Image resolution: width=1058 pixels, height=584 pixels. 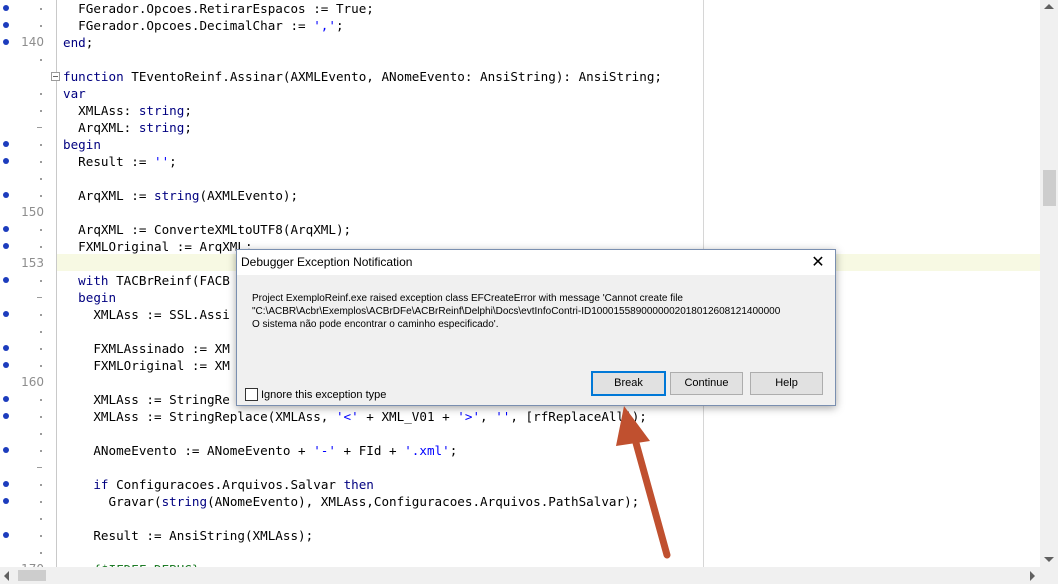 What do you see at coordinates (706, 383) in the screenshot?
I see `continue-button: Continue` at bounding box center [706, 383].